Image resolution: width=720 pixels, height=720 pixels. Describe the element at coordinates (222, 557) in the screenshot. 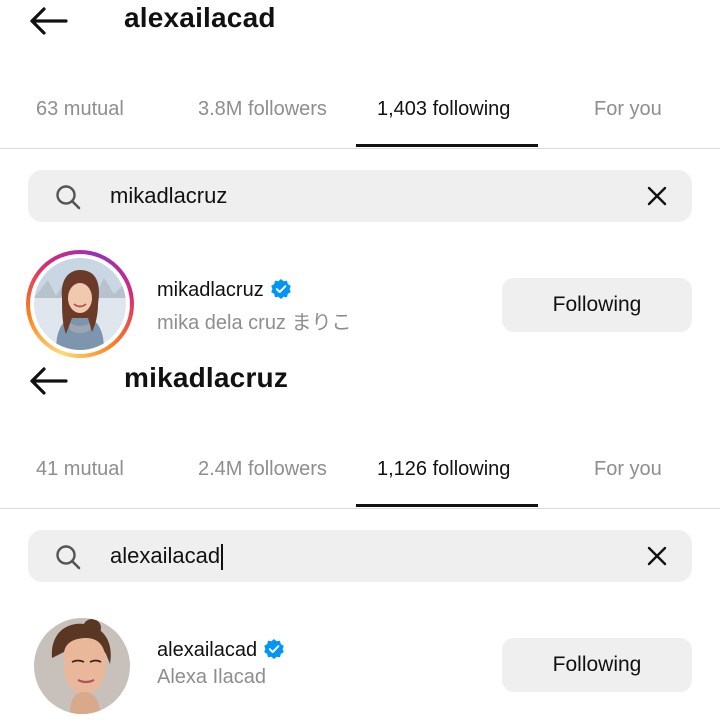

I see `text-cursor` at that location.